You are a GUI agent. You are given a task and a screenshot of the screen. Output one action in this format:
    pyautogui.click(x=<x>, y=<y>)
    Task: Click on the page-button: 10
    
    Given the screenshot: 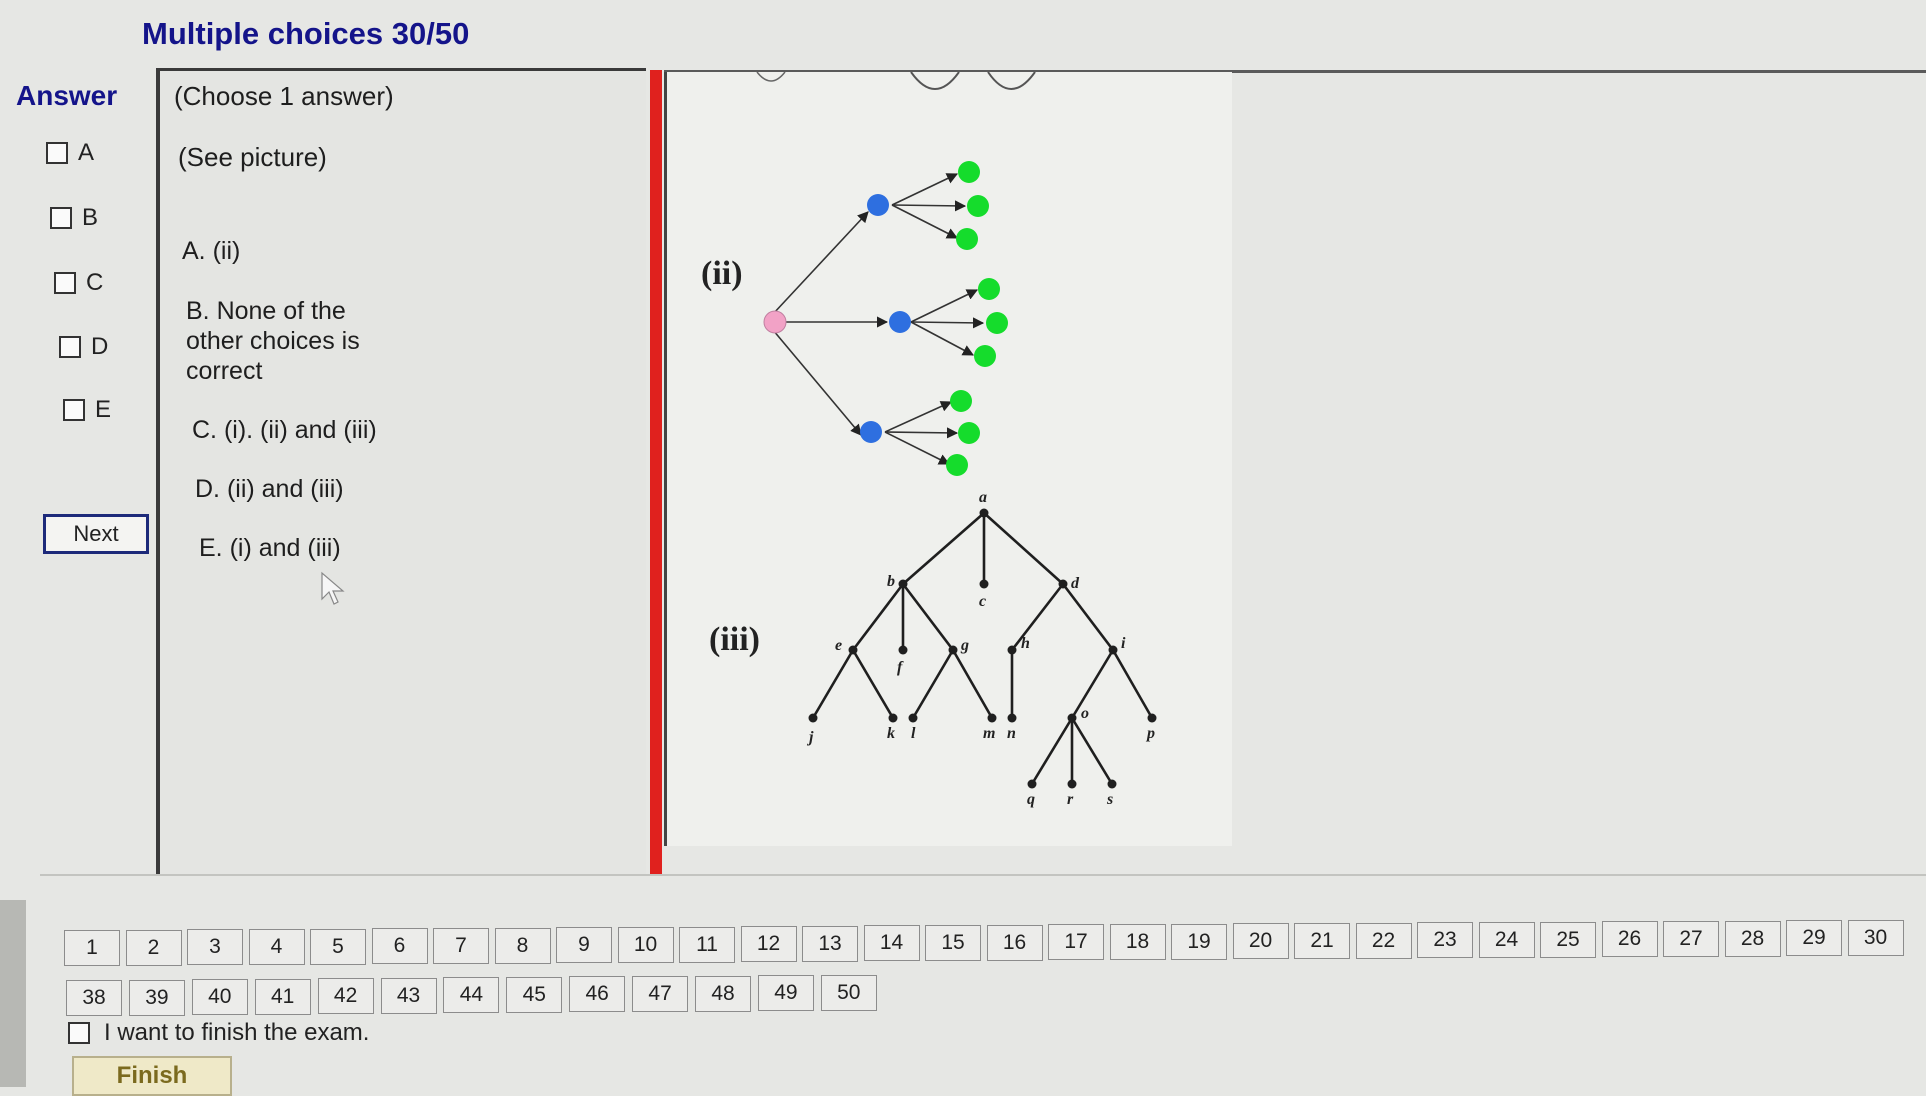 What is the action you would take?
    pyautogui.click(x=645, y=944)
    